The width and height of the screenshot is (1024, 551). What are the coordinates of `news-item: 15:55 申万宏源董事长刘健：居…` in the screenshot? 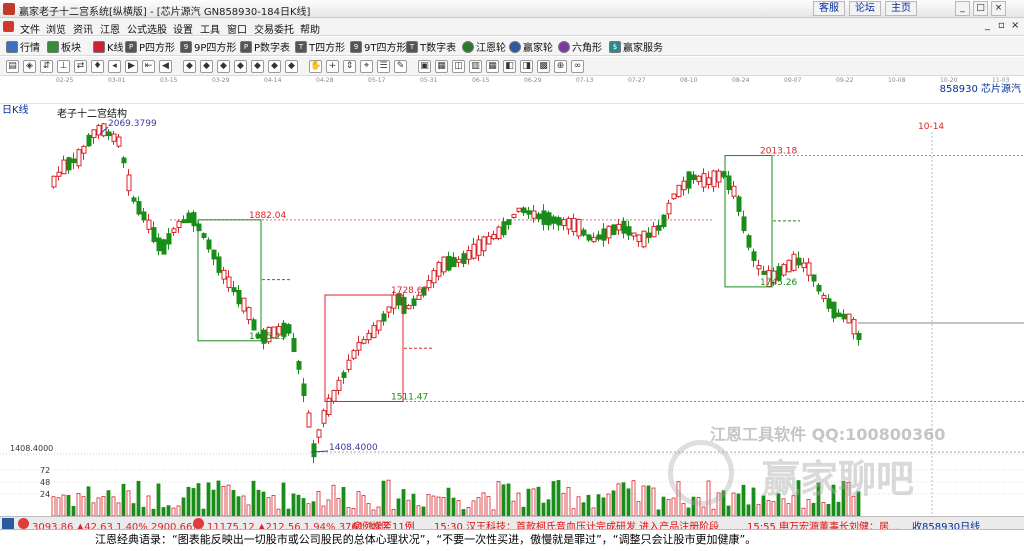 It's located at (823, 523).